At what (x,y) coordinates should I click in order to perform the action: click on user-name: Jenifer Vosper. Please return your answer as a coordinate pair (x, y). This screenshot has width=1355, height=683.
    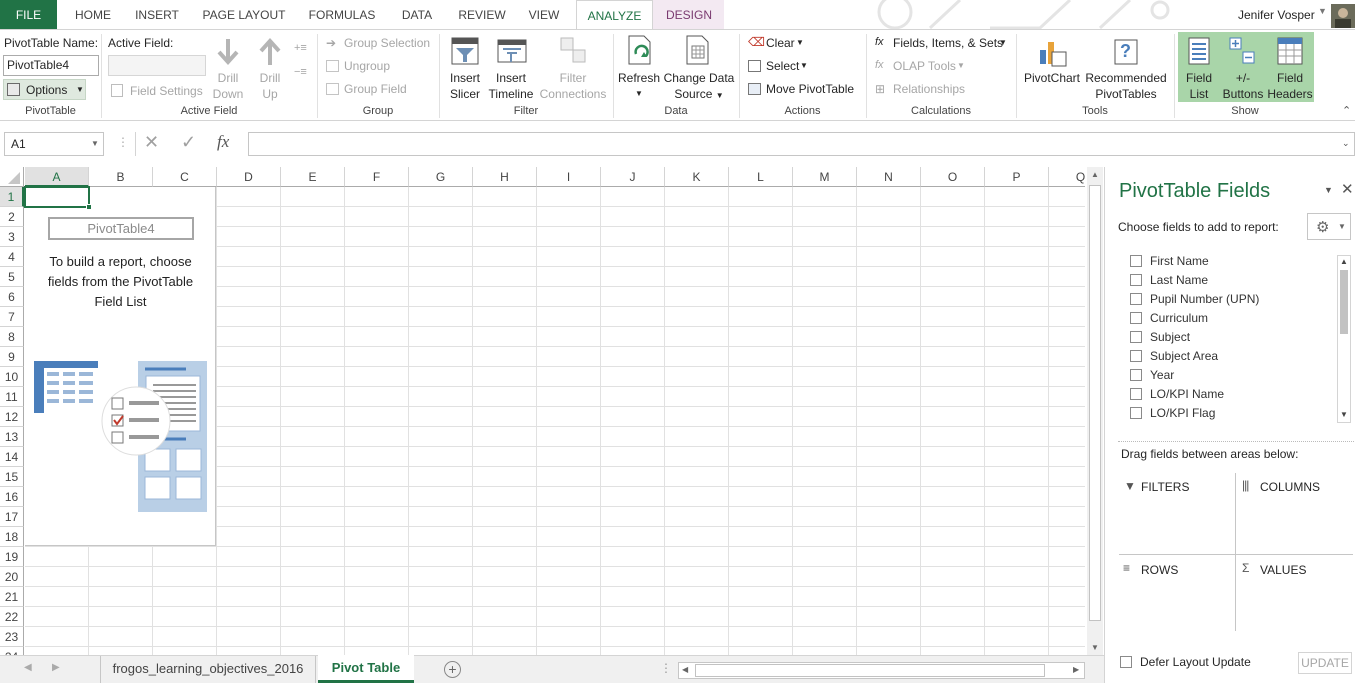
    Looking at the image, I should click on (1276, 15).